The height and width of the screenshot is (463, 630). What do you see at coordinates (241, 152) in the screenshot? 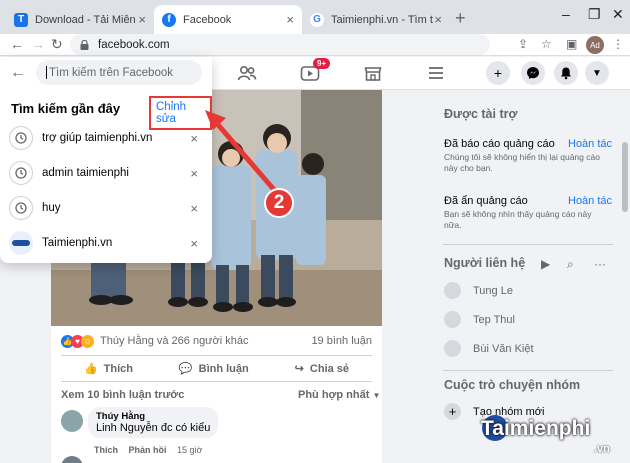
I see `tutorial-arrow` at bounding box center [241, 152].